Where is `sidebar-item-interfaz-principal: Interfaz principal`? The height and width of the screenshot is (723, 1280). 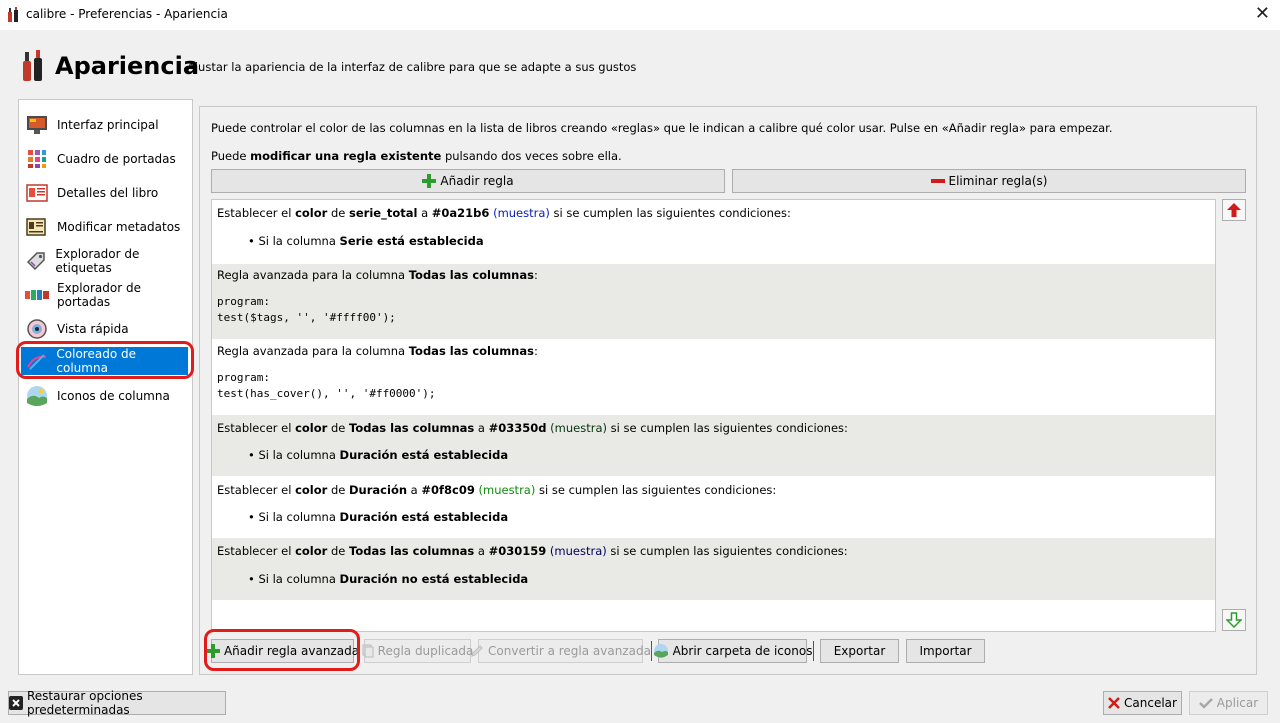
sidebar-item-interfaz-principal: Interfaz principal is located at coordinates (105, 125).